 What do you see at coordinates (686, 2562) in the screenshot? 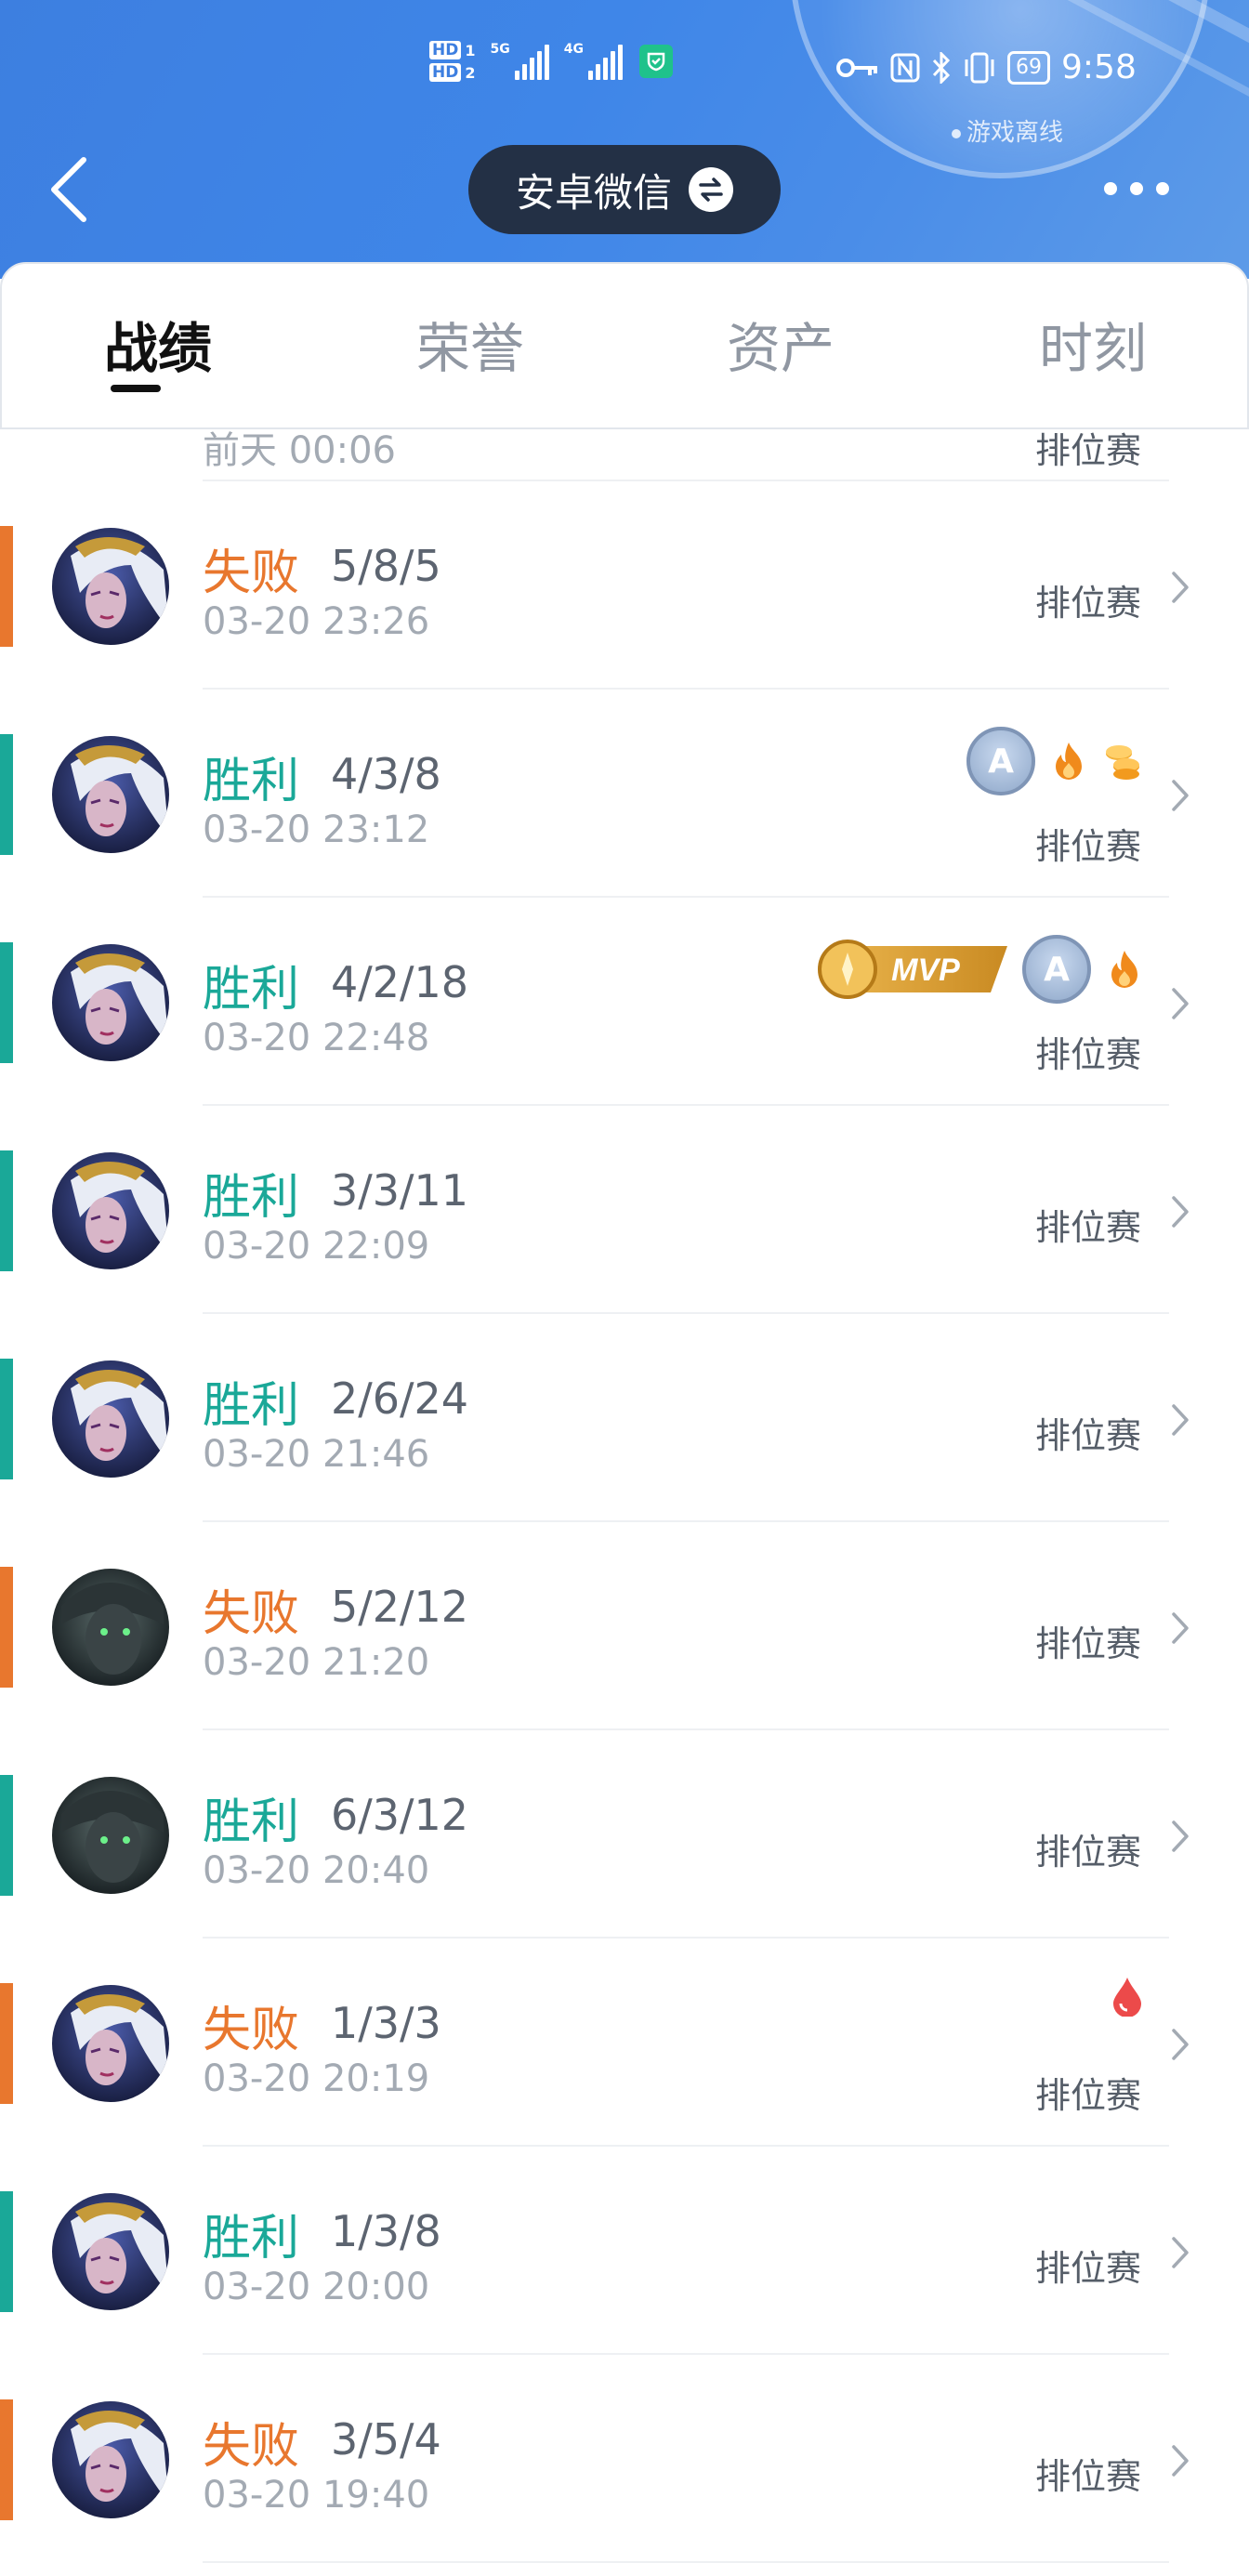
I see `row-divider` at bounding box center [686, 2562].